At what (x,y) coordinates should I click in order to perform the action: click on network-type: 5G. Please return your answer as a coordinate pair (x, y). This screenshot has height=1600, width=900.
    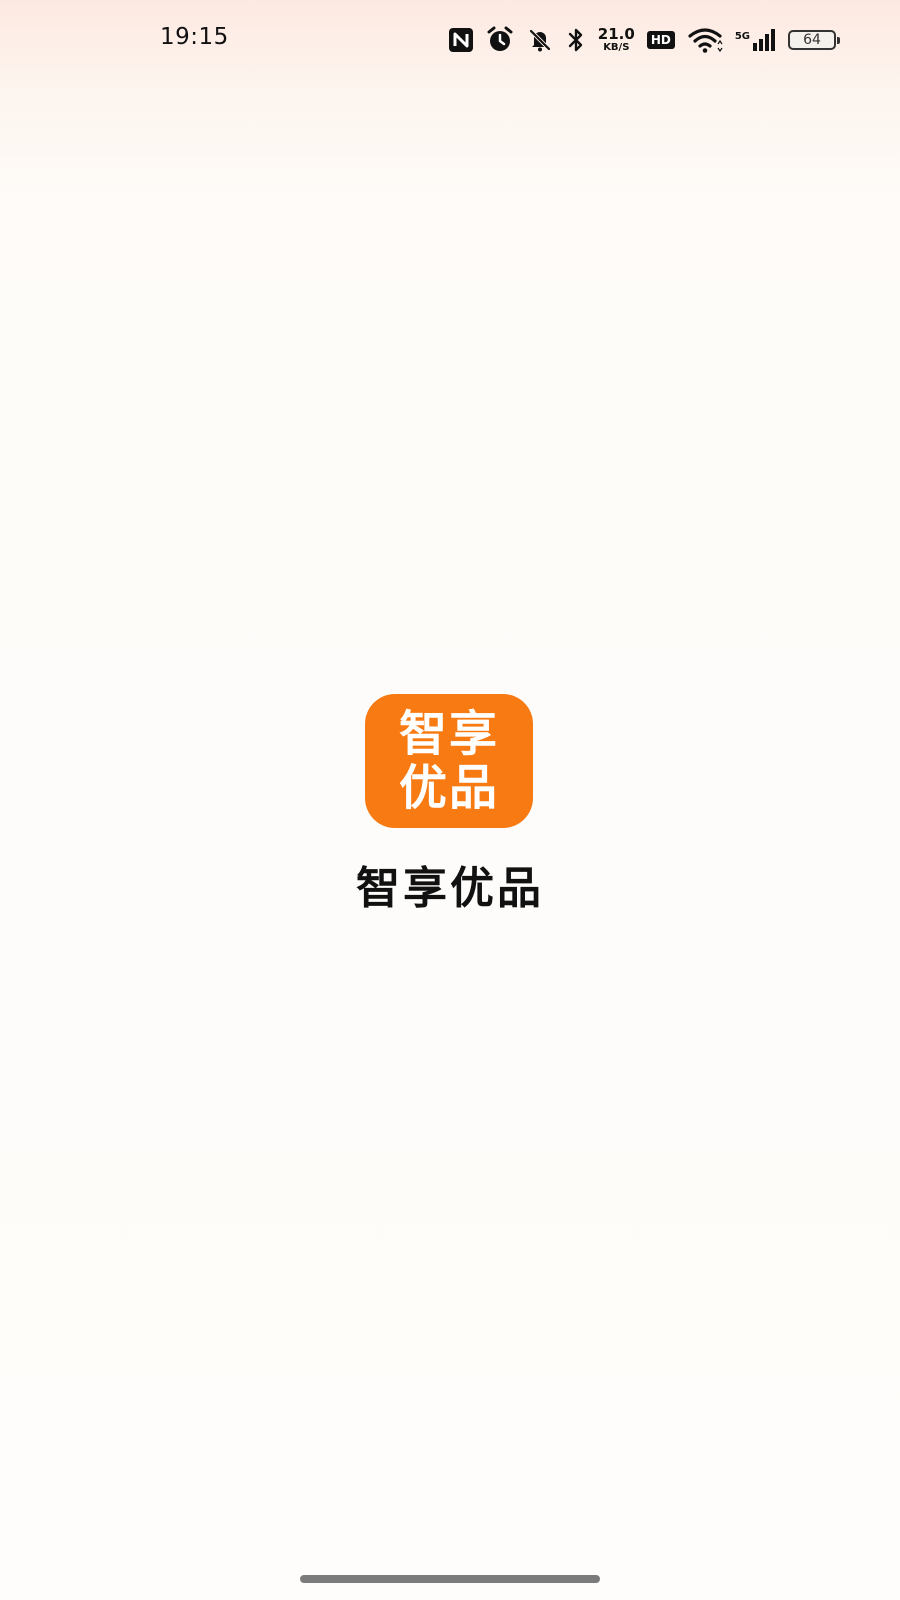
    Looking at the image, I should click on (742, 36).